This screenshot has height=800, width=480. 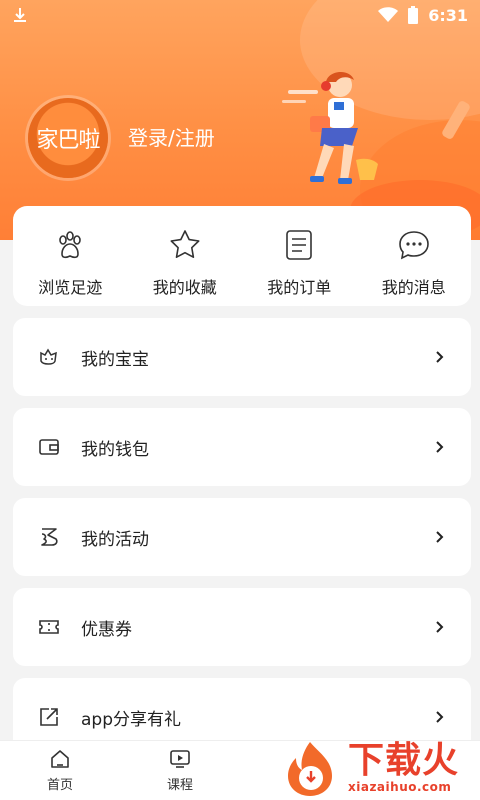 What do you see at coordinates (49, 627) in the screenshot?
I see `coupon-icon` at bounding box center [49, 627].